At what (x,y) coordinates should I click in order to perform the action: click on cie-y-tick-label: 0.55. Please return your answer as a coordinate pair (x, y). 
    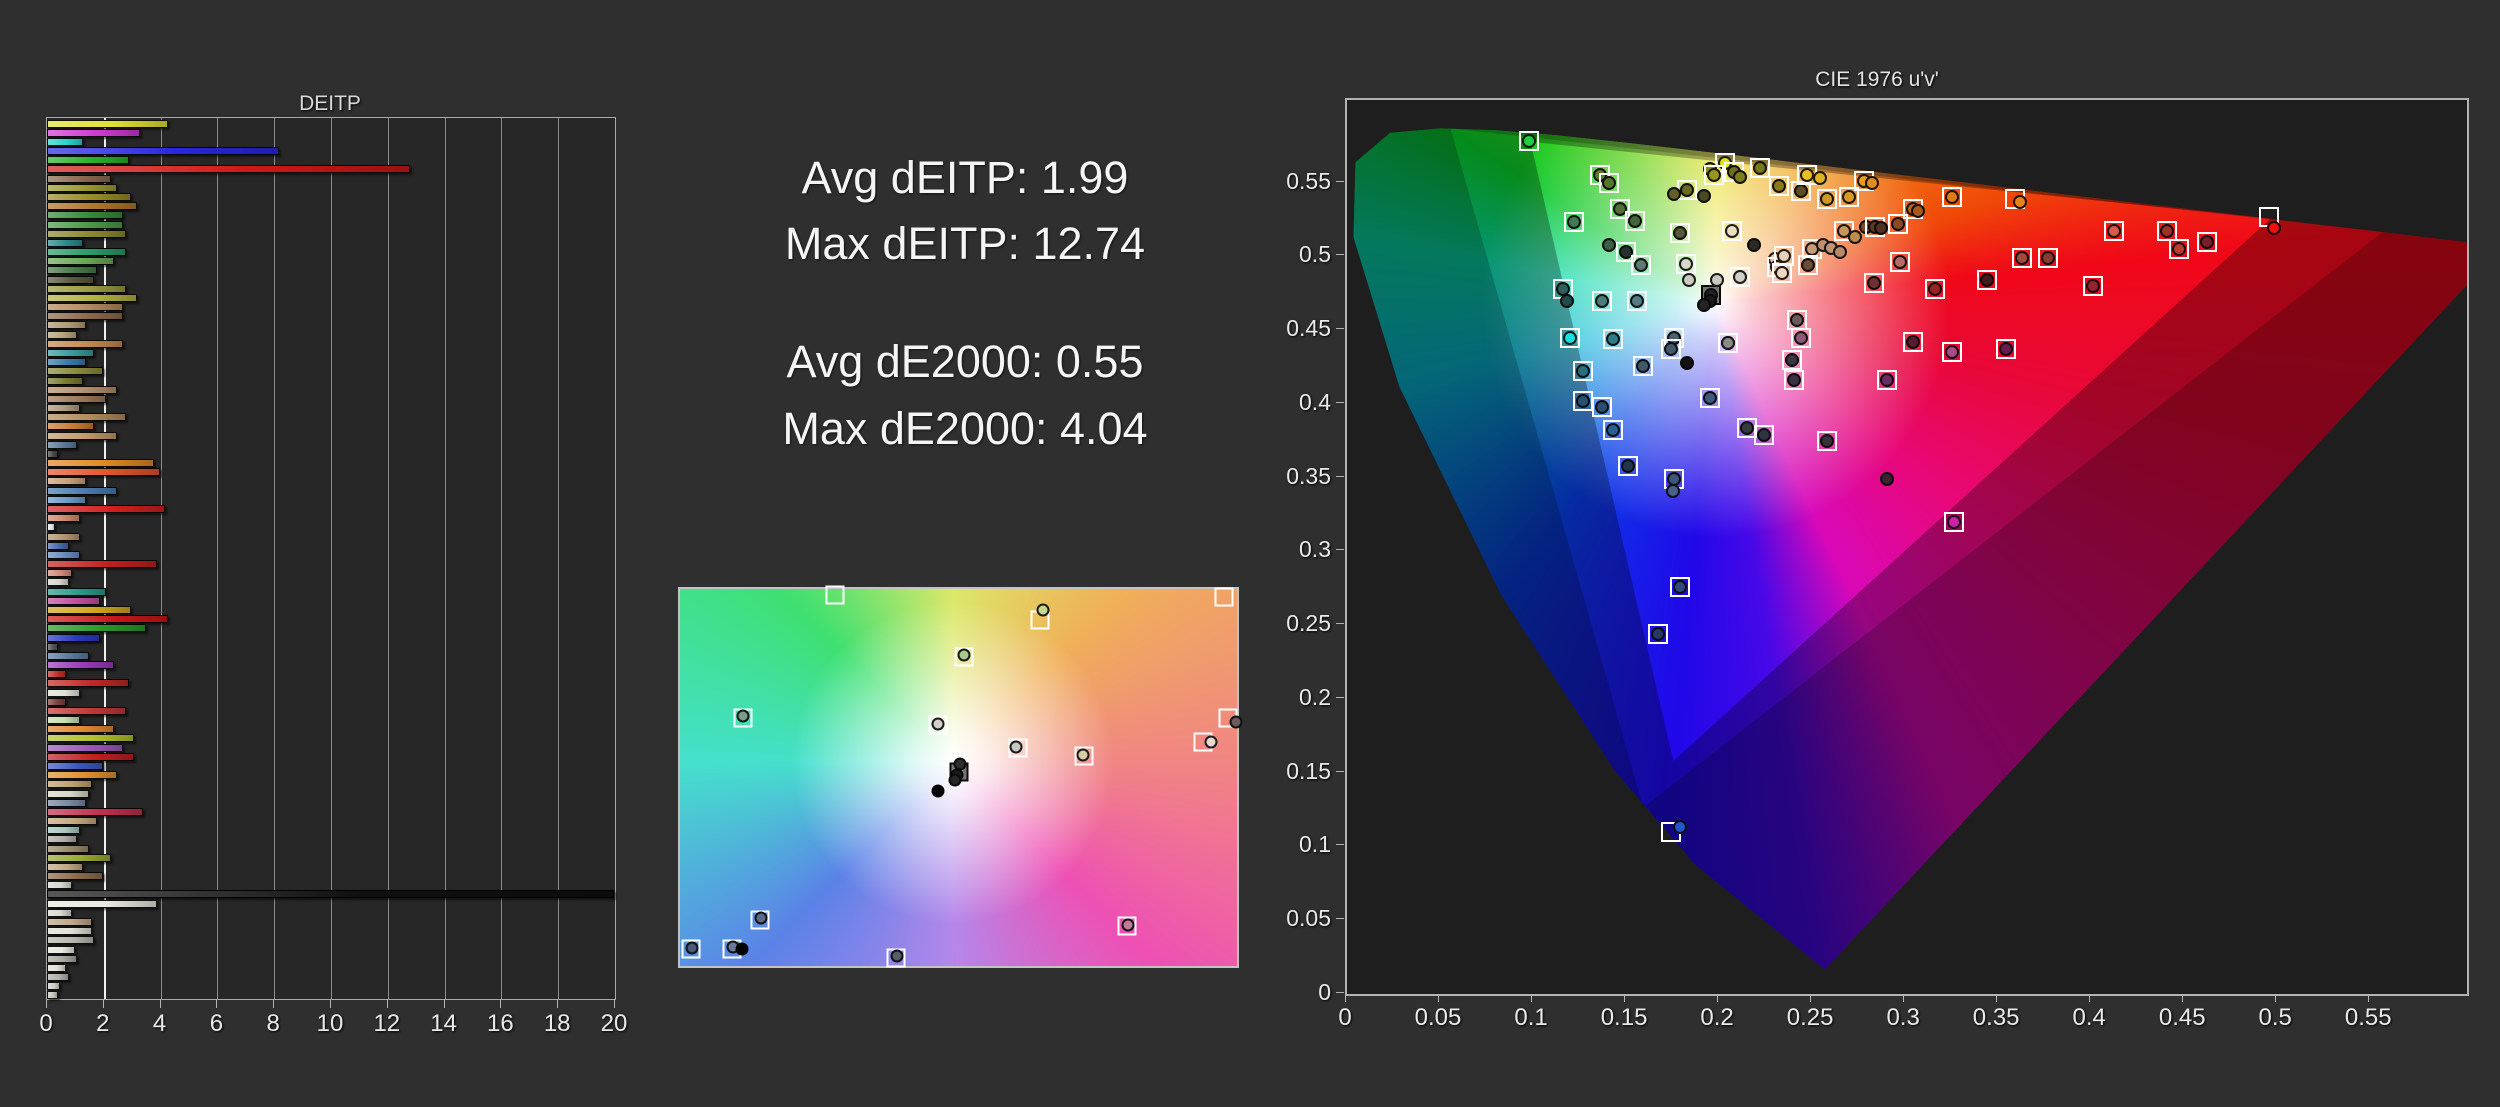
    Looking at the image, I should click on (1308, 180).